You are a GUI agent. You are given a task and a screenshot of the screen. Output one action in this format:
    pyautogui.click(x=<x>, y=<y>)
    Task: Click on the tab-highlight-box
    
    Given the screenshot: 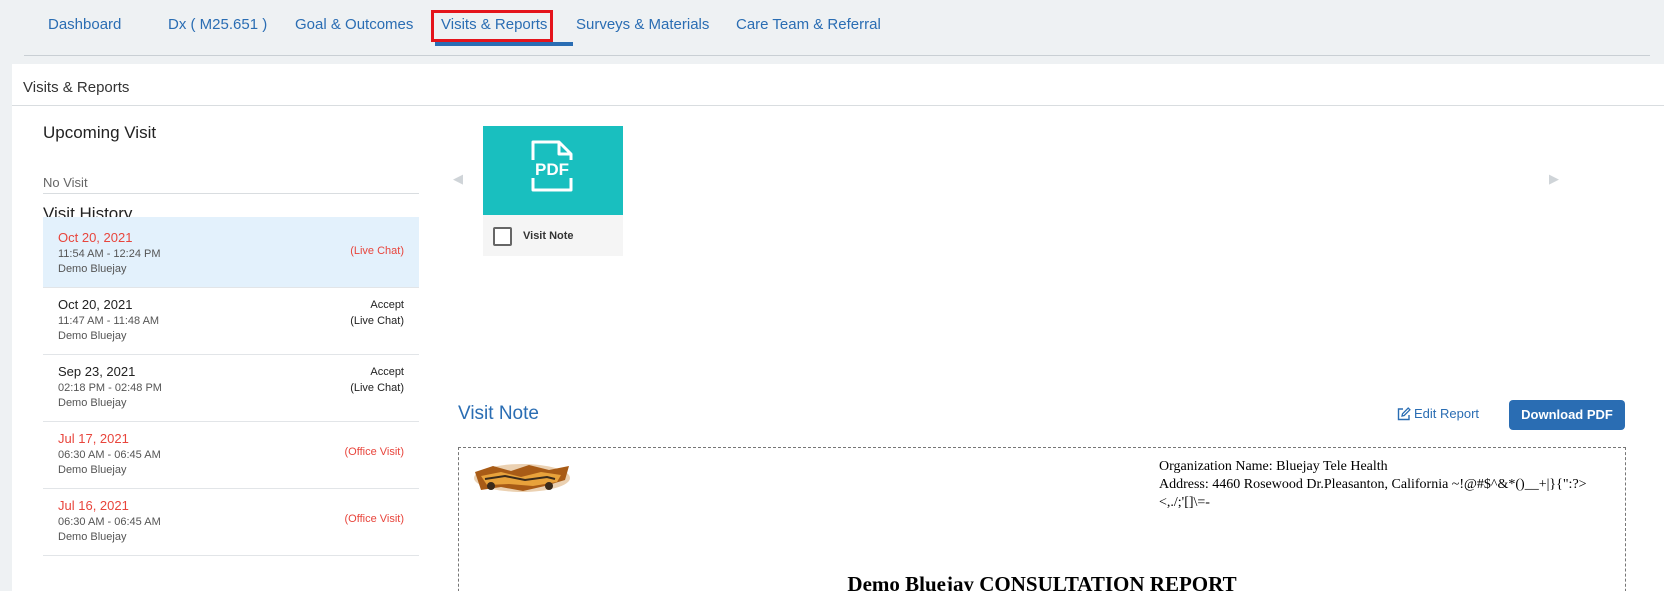 What is the action you would take?
    pyautogui.click(x=492, y=26)
    